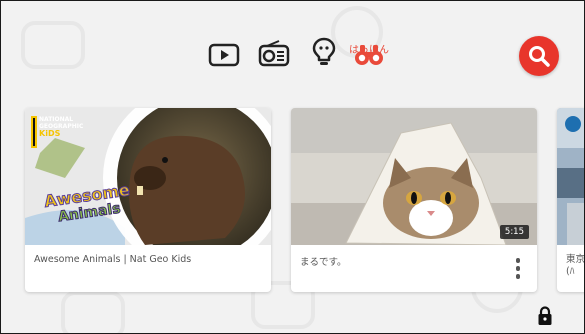 The height and width of the screenshot is (334, 585). Describe the element at coordinates (34, 132) in the screenshot. I see `natgeo-kids-logo` at that location.